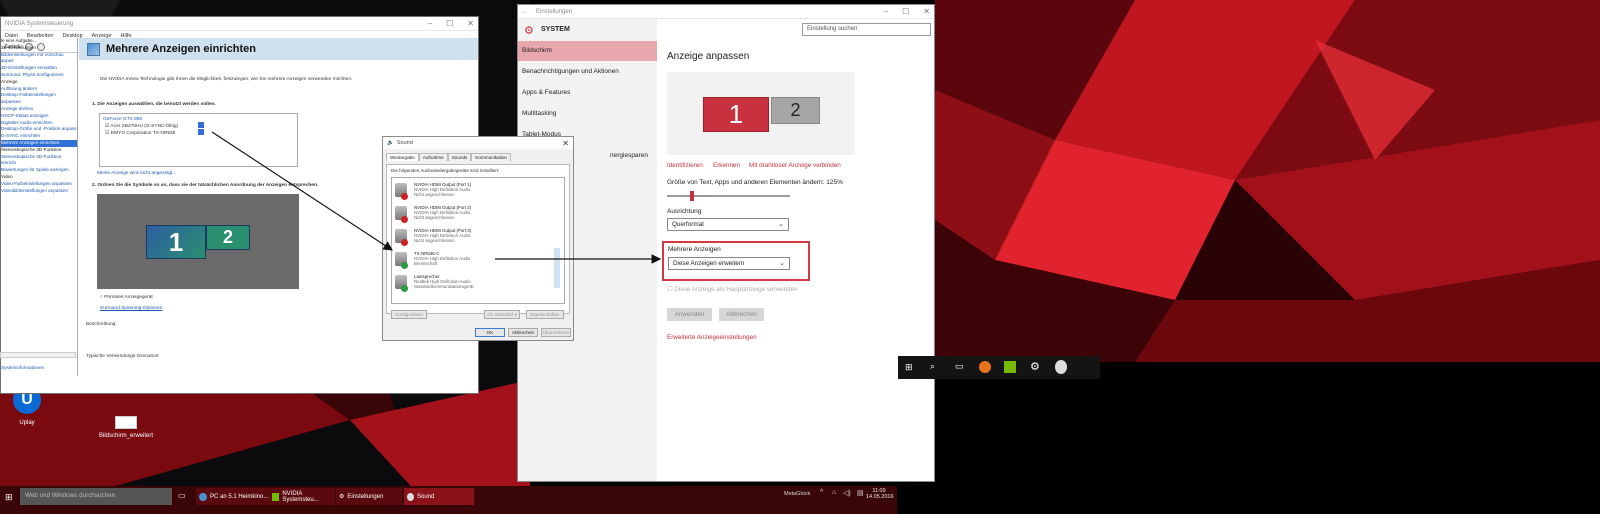 This screenshot has width=1600, height=514. Describe the element at coordinates (556, 332) in the screenshot. I see `sound-apply-button: Übernehmen` at that location.